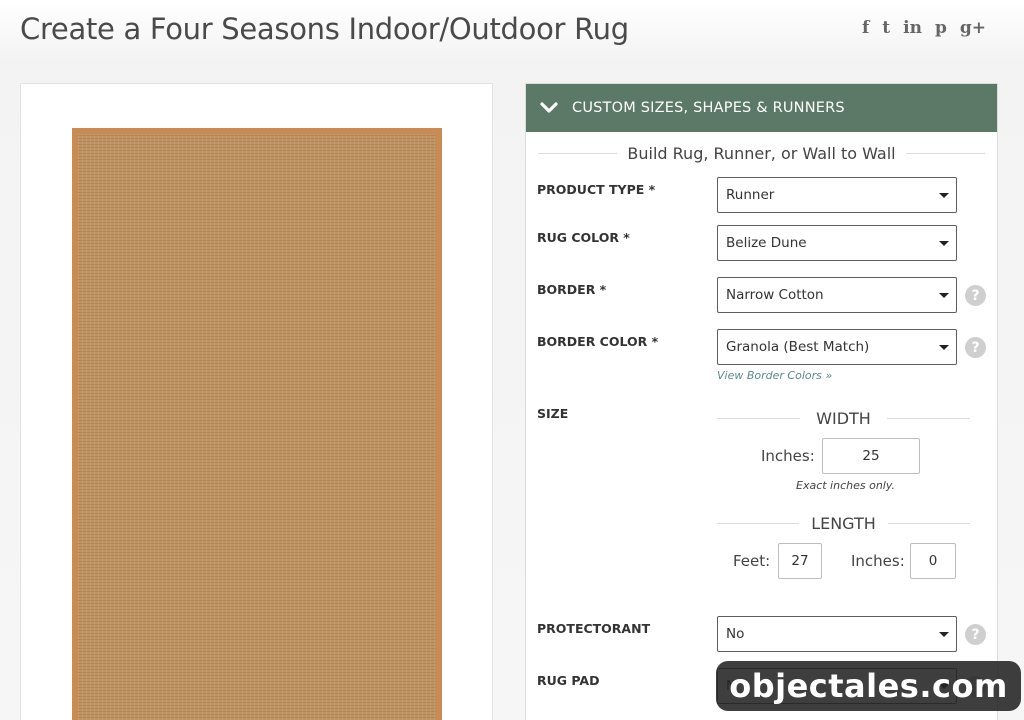 The height and width of the screenshot is (720, 1024). I want to click on protectorant-label: PROTECTORANT, so click(594, 628).